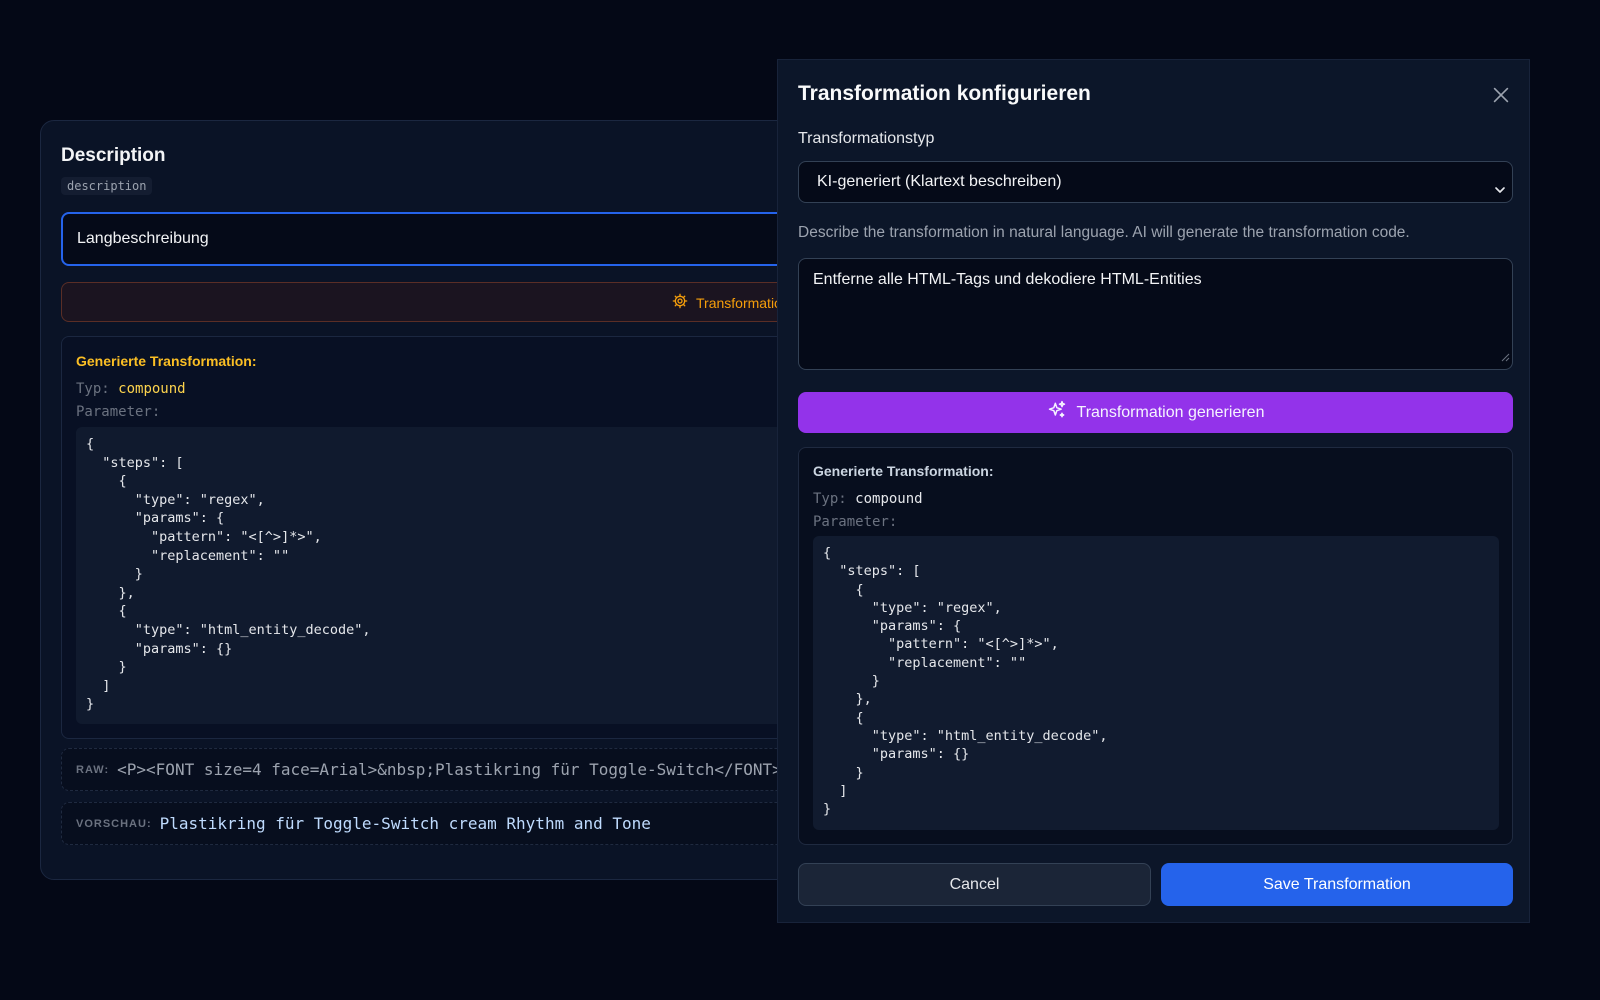 Image resolution: width=1600 pixels, height=1000 pixels. I want to click on transformation-type-label: Transformationstyp, so click(866, 138).